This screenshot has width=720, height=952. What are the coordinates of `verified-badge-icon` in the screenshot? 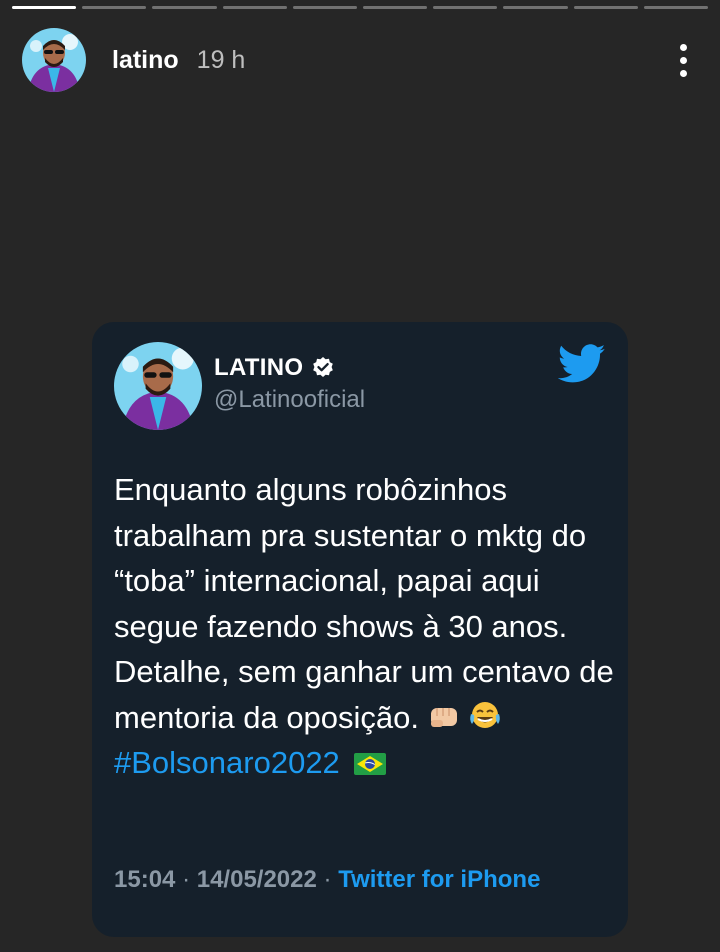 It's located at (323, 367).